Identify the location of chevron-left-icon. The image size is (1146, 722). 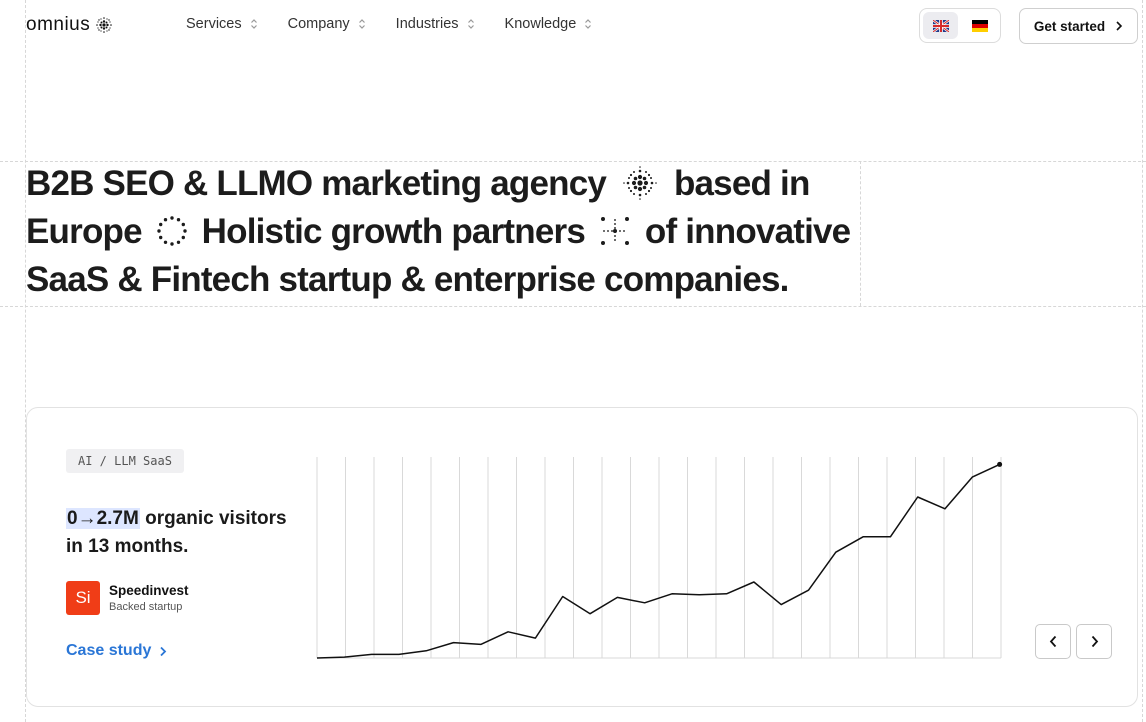
(1052, 641).